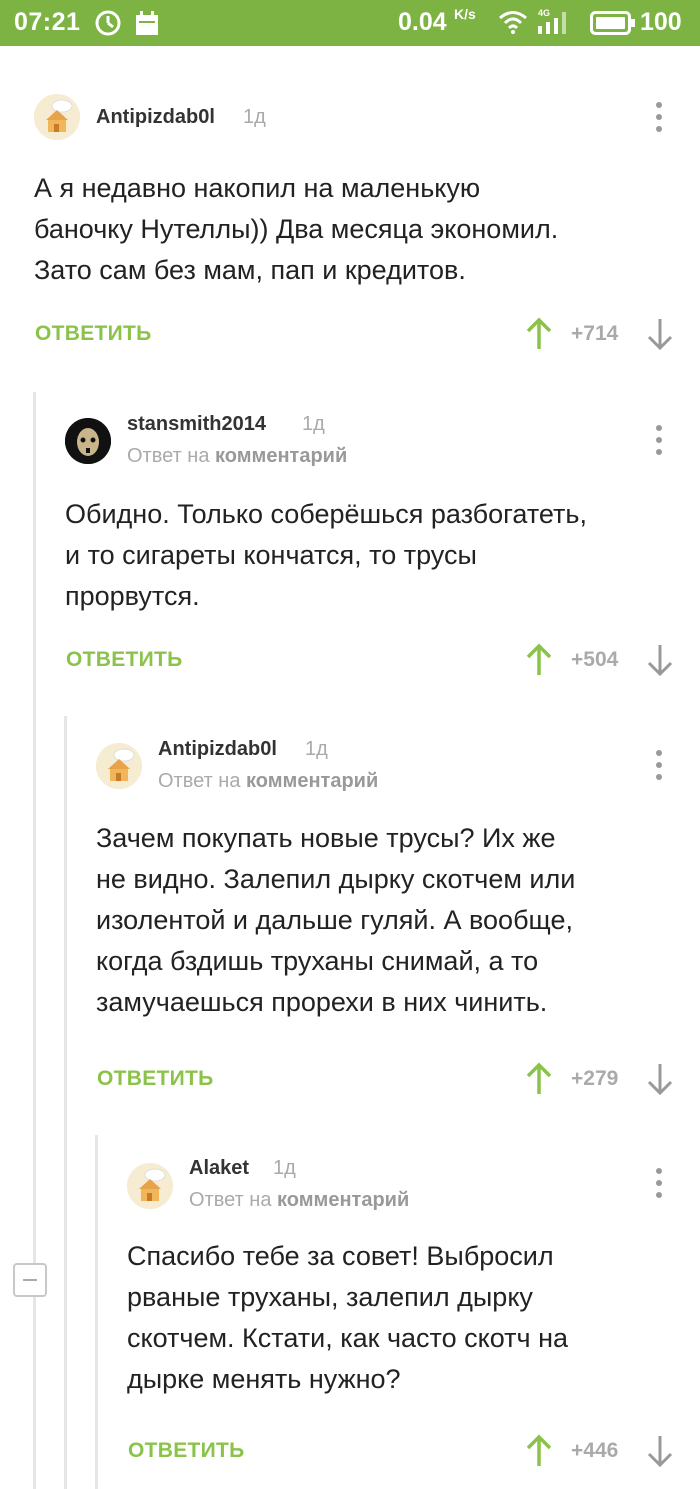  Describe the element at coordinates (595, 333) in the screenshot. I see `score: +714` at that location.